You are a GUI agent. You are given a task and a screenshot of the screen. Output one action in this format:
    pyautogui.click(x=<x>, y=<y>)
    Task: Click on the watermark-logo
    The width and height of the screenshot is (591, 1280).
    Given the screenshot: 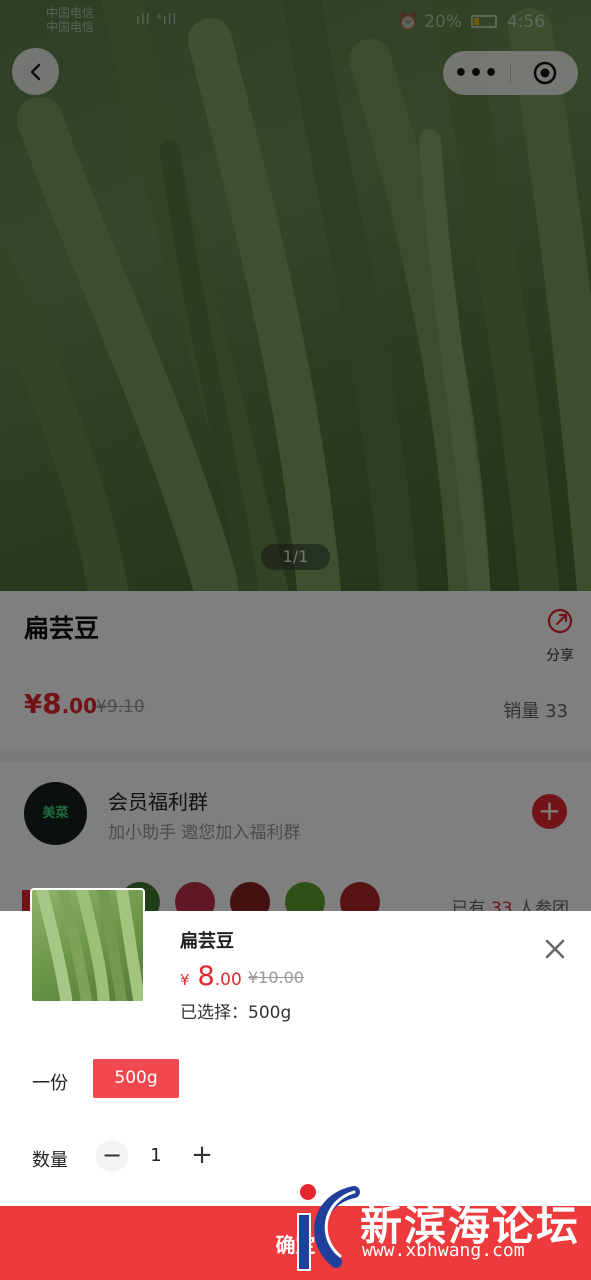 What is the action you would take?
    pyautogui.click(x=328, y=1226)
    